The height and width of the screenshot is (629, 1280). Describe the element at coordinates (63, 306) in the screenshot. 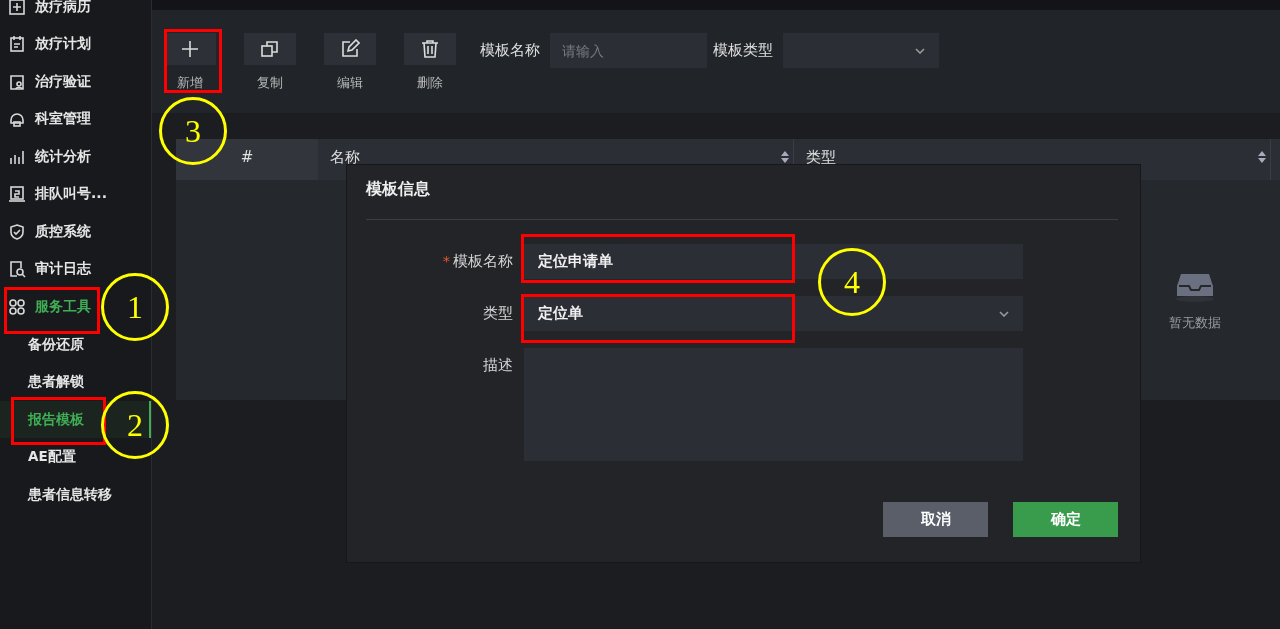

I see `sidebar-item: 服务工具` at that location.